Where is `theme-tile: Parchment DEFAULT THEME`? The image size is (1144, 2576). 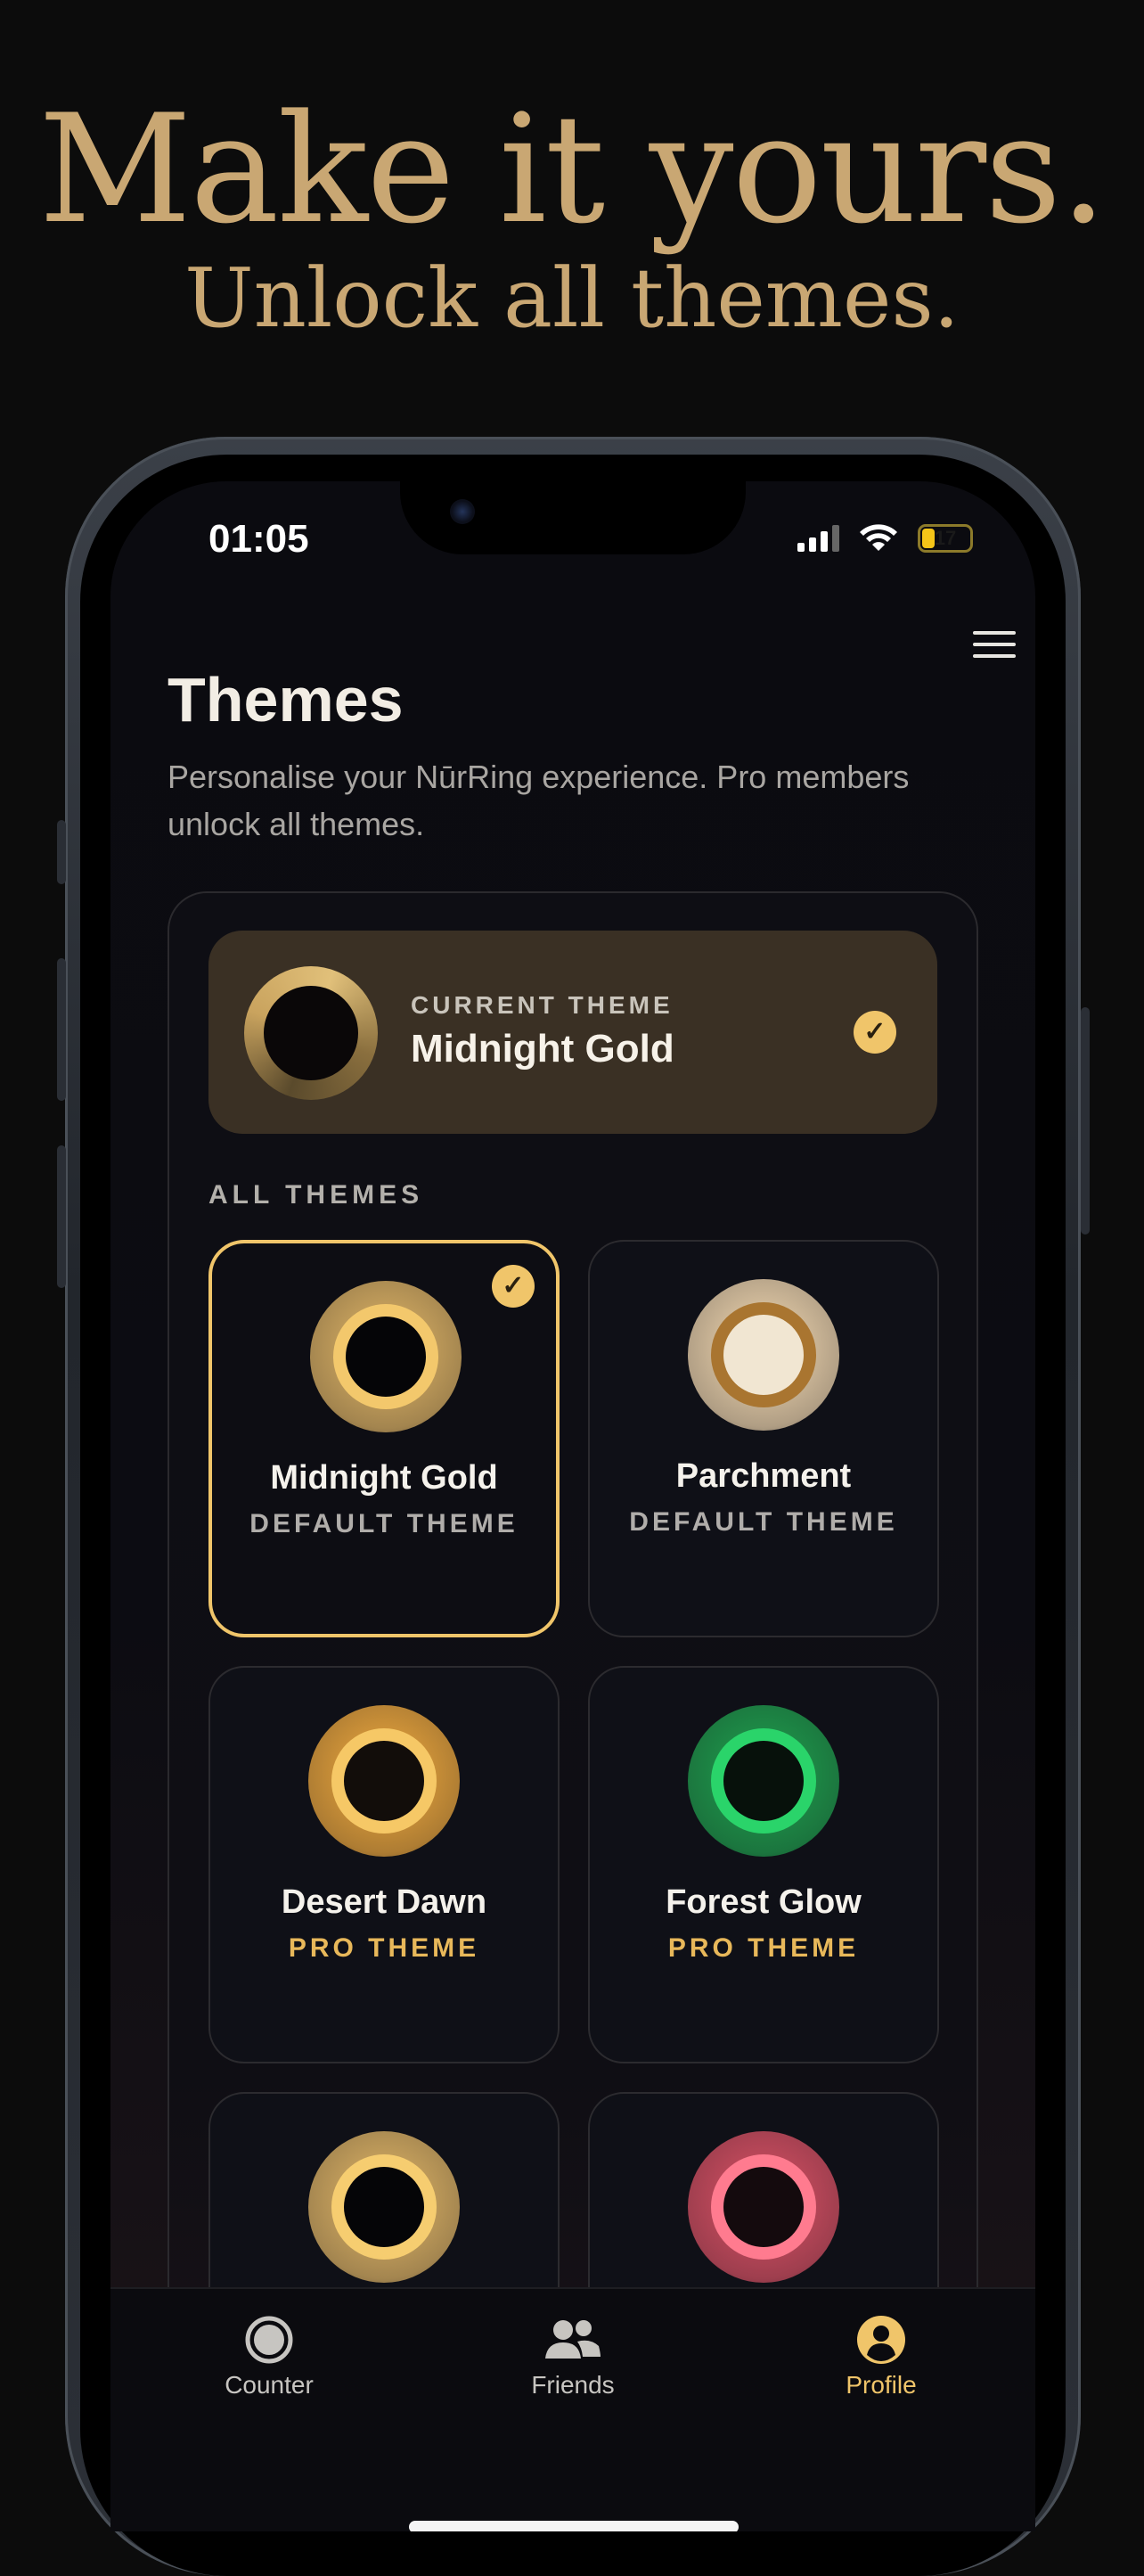 theme-tile: Parchment DEFAULT THEME is located at coordinates (763, 1438).